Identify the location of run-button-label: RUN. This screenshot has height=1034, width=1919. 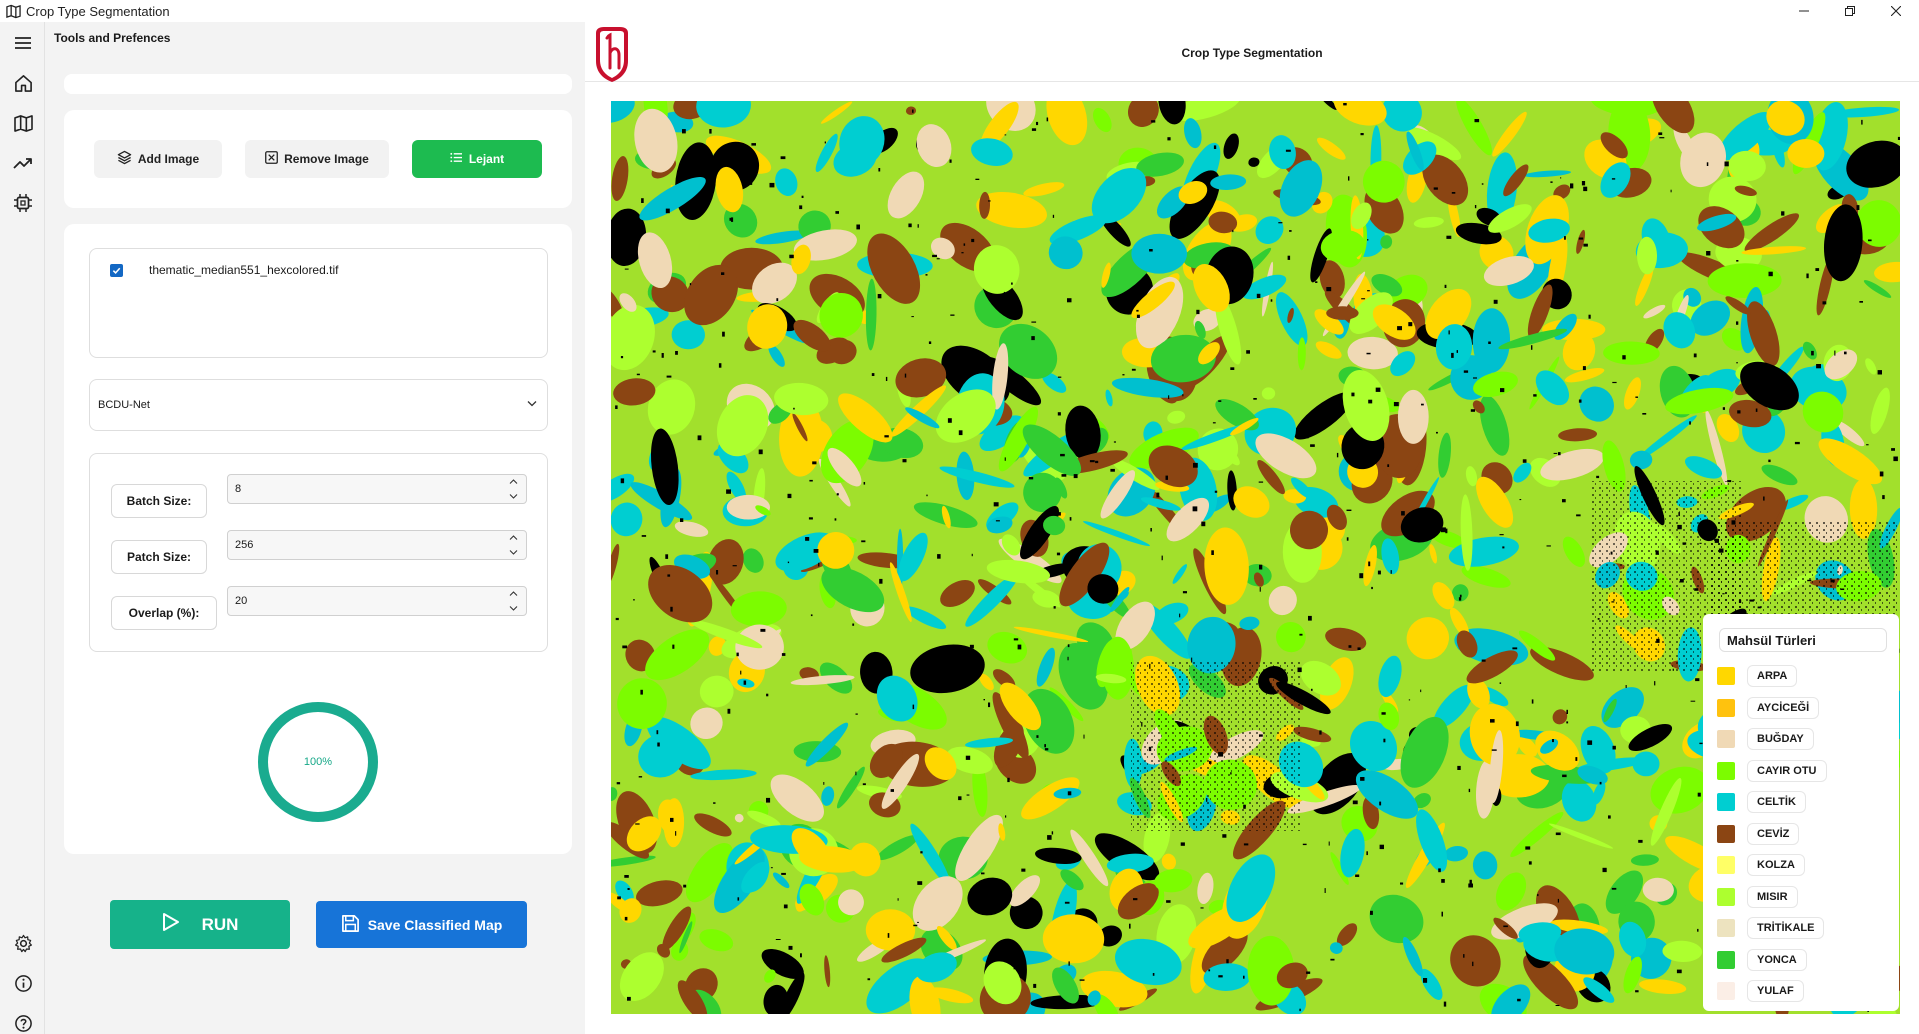
(220, 924).